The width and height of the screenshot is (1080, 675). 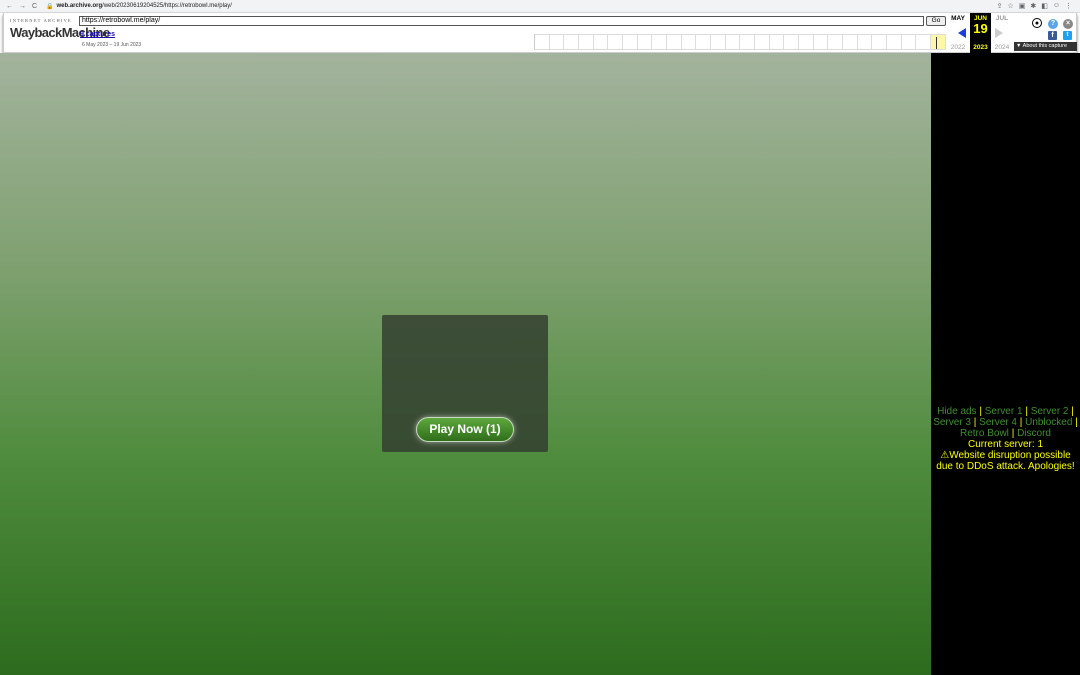 What do you see at coordinates (1000, 6) in the screenshot?
I see `share-icon: ⇪` at bounding box center [1000, 6].